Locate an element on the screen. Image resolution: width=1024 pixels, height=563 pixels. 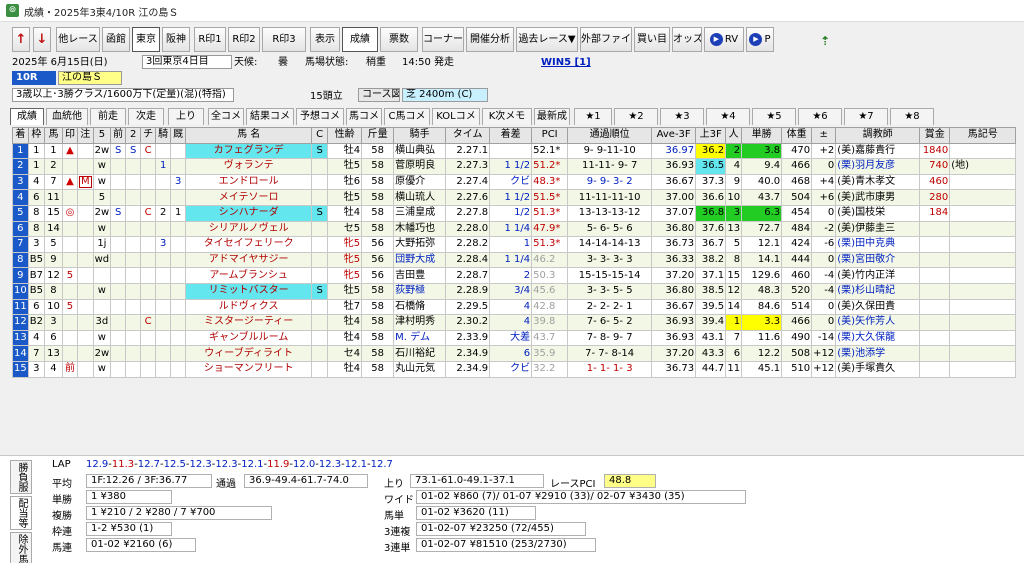
col-header-pci: PCI is located at coordinates (550, 135).